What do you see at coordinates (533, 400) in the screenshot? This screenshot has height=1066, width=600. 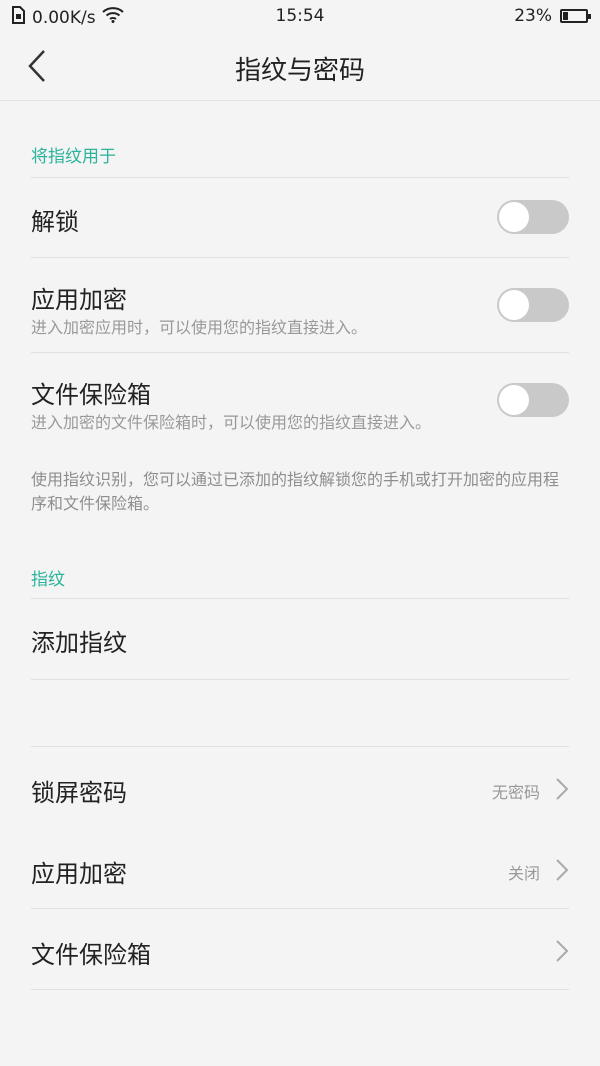 I see `file-vault-toggle` at bounding box center [533, 400].